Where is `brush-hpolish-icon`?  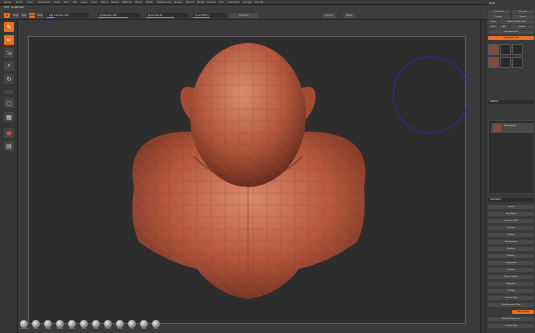 brush-hpolish-icon is located at coordinates (72, 324).